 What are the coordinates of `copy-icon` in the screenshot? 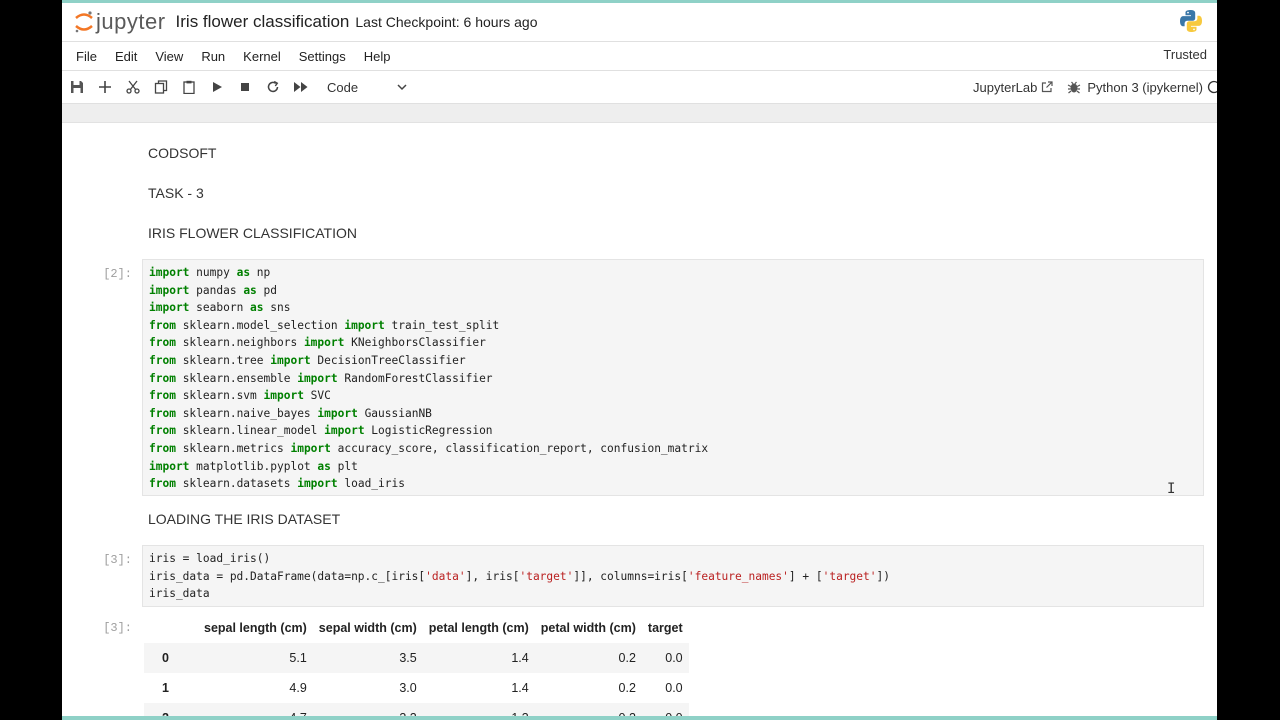 It's located at (161, 87).